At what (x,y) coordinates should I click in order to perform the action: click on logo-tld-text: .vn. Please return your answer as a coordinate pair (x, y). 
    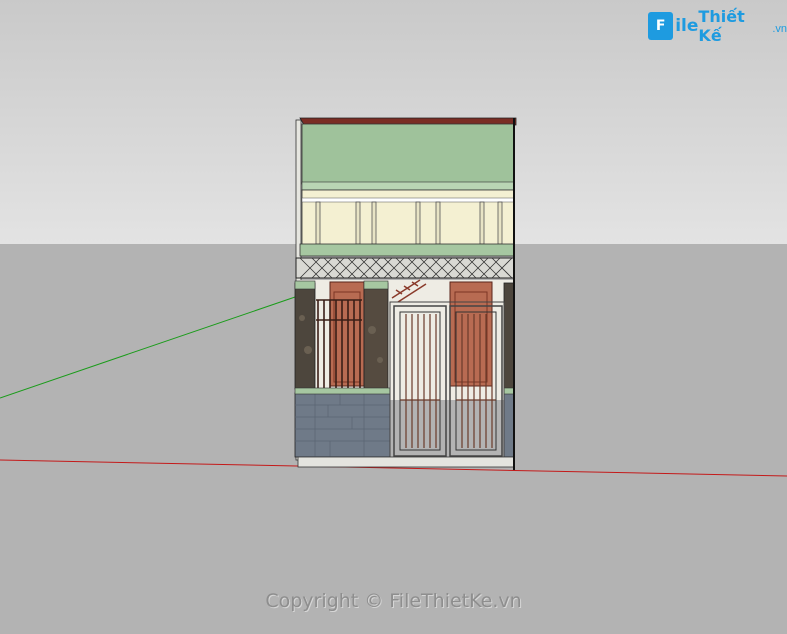
    Looking at the image, I should click on (779, 29).